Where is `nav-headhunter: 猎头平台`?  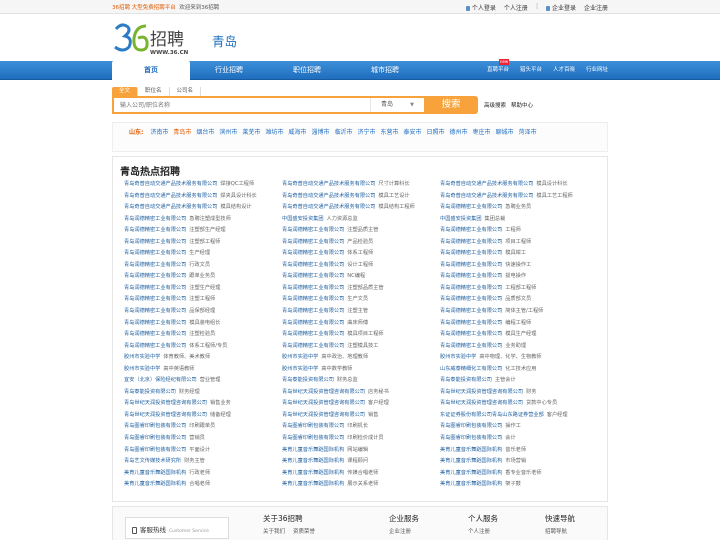
nav-headhunter: 猎头平台 is located at coordinates (531, 70).